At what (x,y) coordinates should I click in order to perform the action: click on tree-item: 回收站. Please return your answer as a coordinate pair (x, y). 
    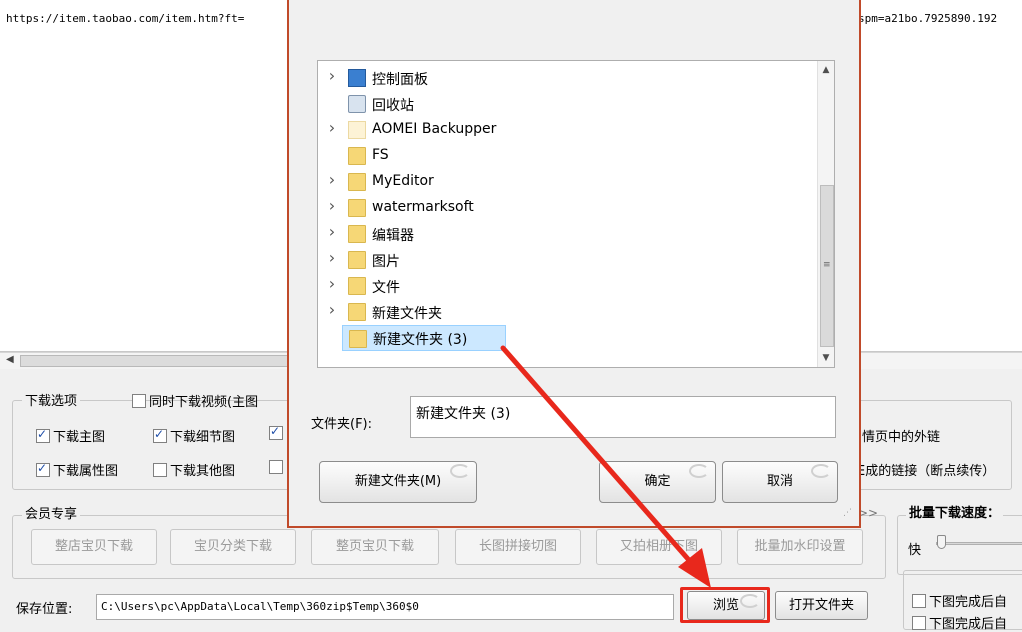
    Looking at the image, I should click on (566, 104).